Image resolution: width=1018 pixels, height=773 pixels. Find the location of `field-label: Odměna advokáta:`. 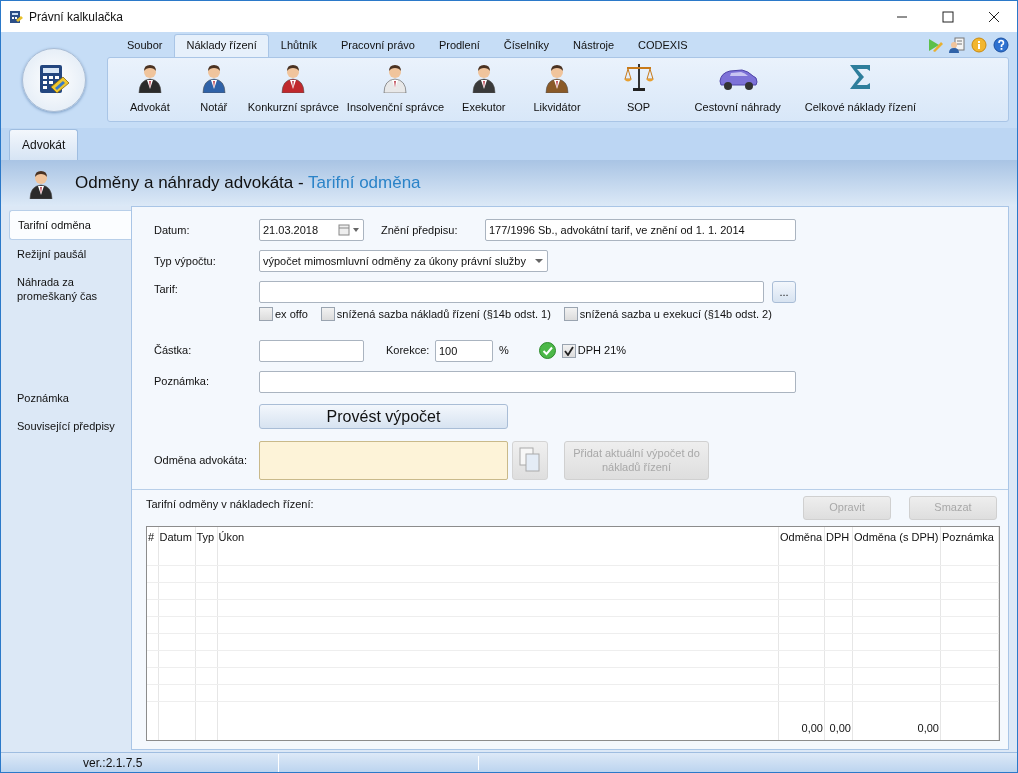

field-label: Odměna advokáta: is located at coordinates (201, 460).